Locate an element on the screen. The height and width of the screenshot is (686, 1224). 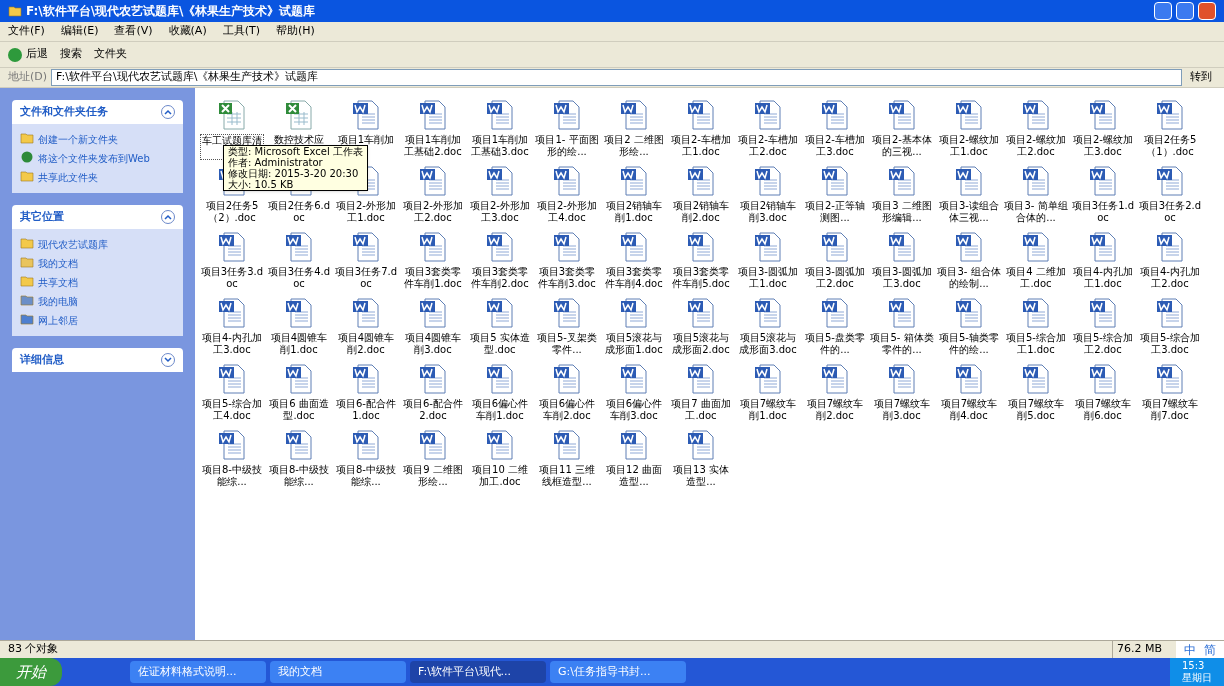
task-link: 创建一个新文件夹 is located at coordinates (78, 139).